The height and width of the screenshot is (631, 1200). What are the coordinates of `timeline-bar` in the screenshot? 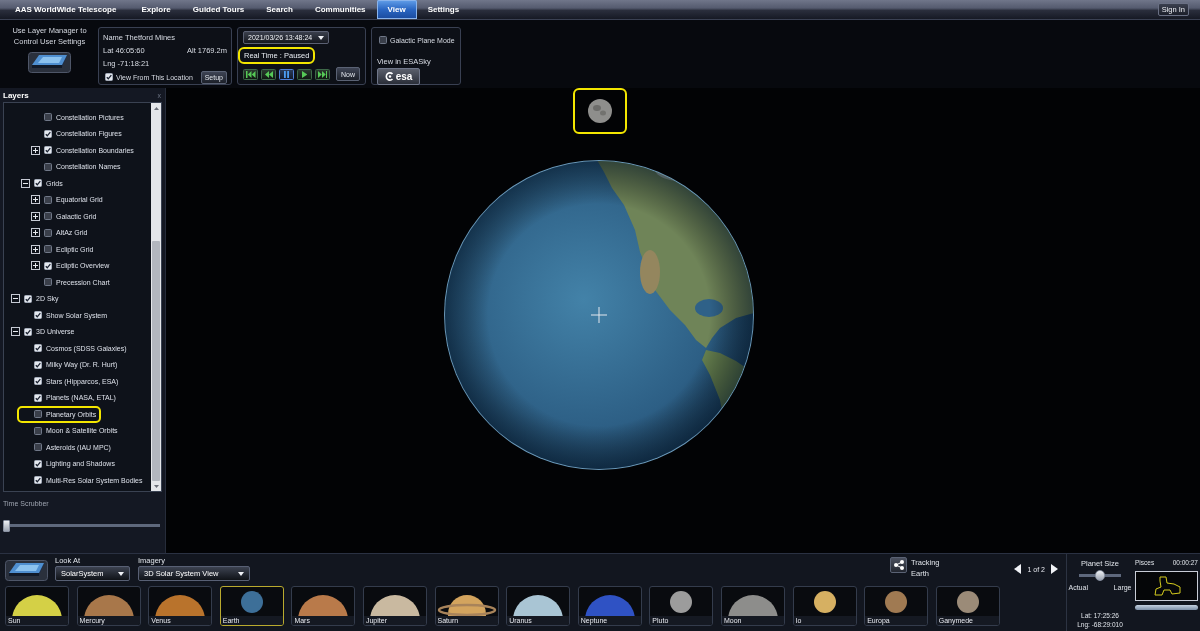 It's located at (1166, 607).